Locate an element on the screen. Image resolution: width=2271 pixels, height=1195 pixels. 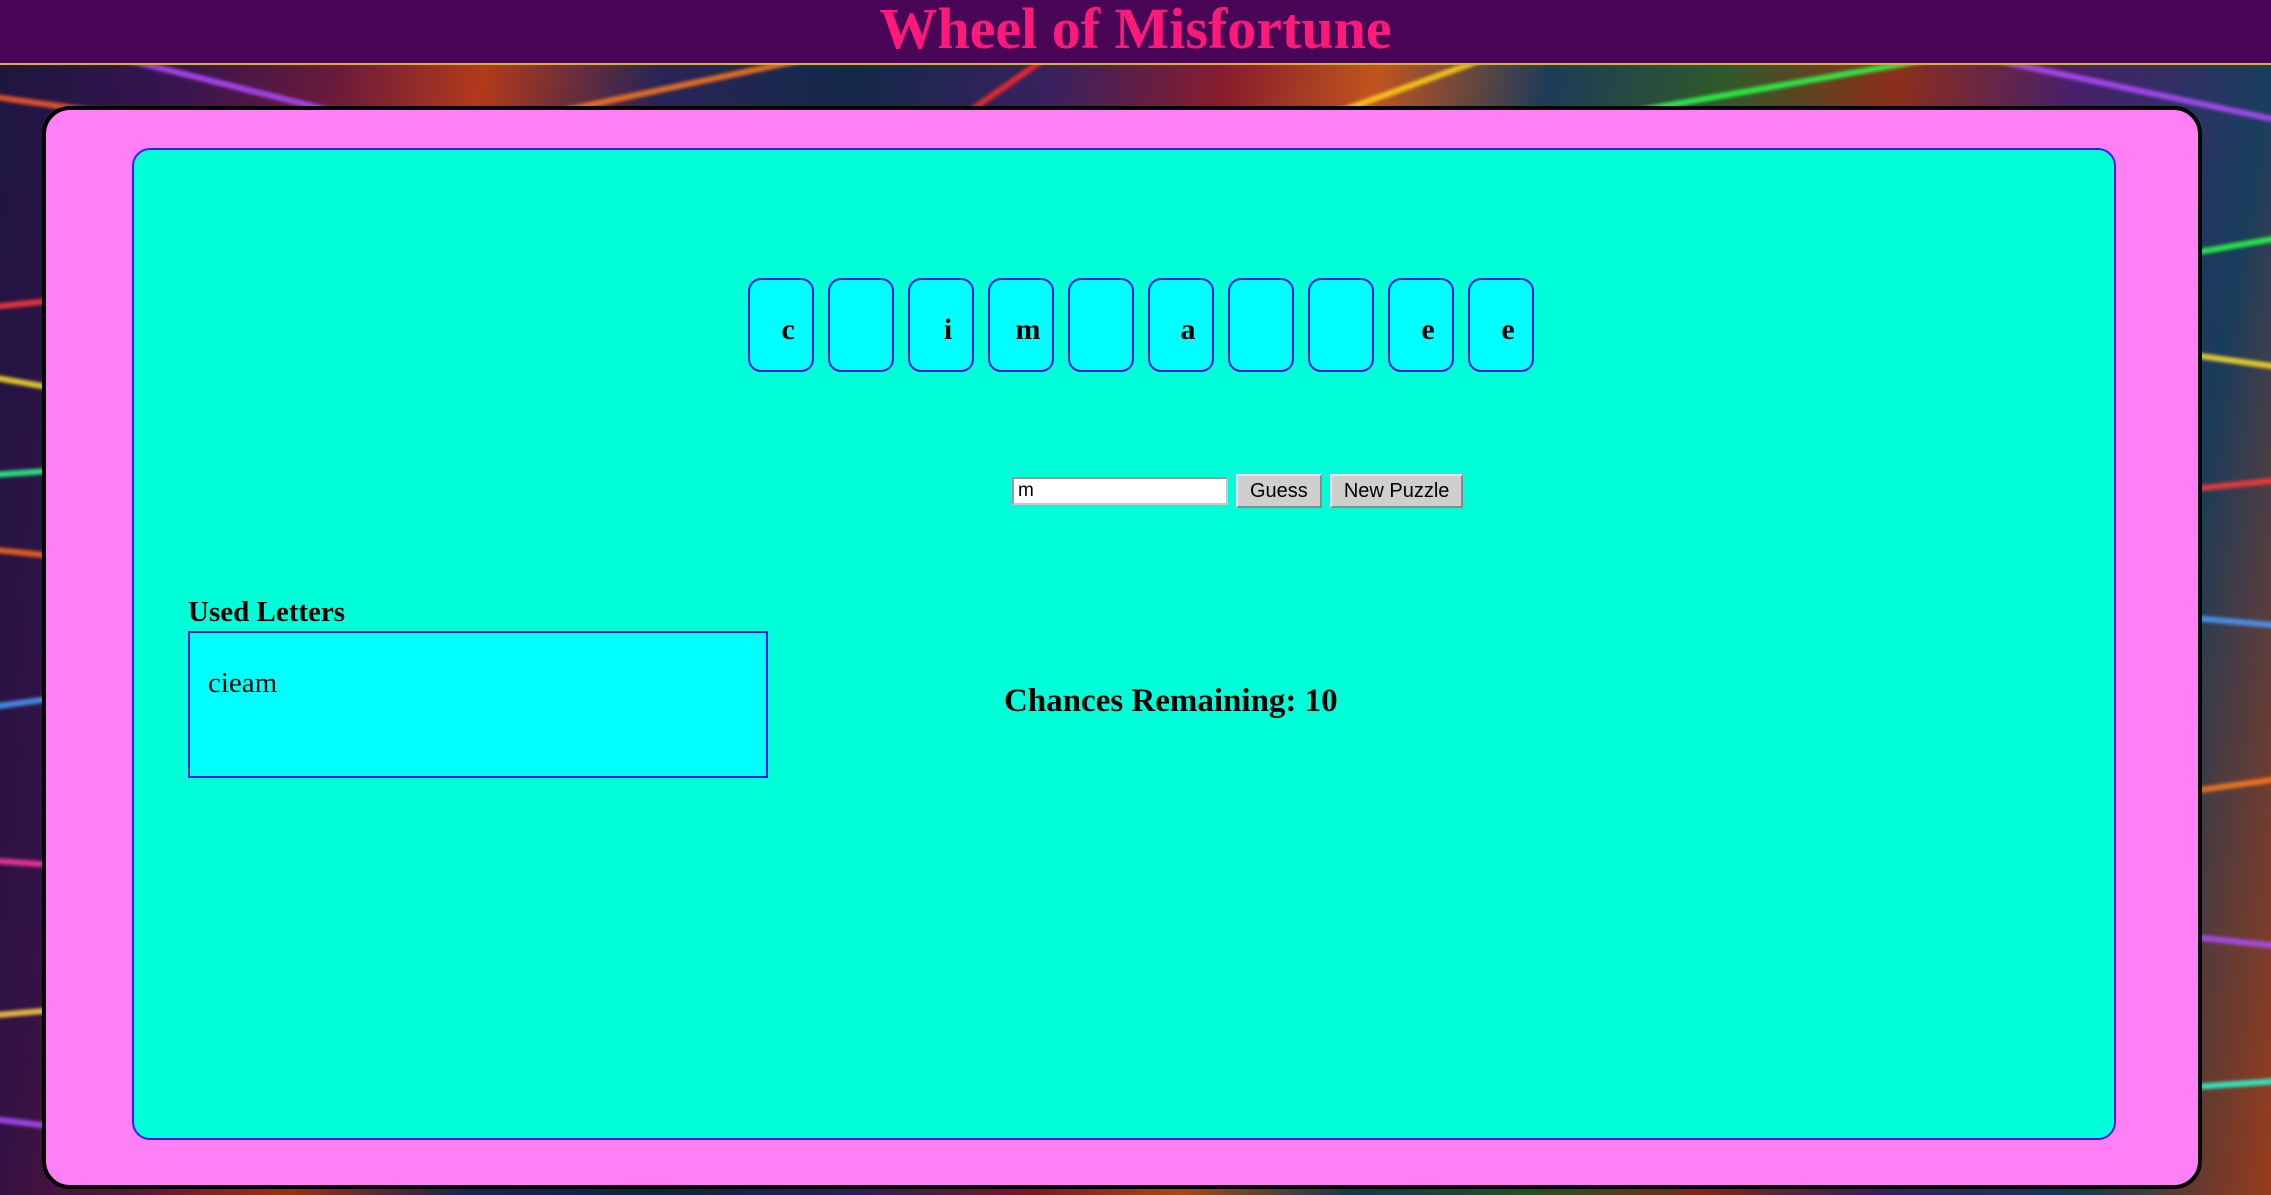
page-title: Wheel of Misfortune is located at coordinates (1135, 30).